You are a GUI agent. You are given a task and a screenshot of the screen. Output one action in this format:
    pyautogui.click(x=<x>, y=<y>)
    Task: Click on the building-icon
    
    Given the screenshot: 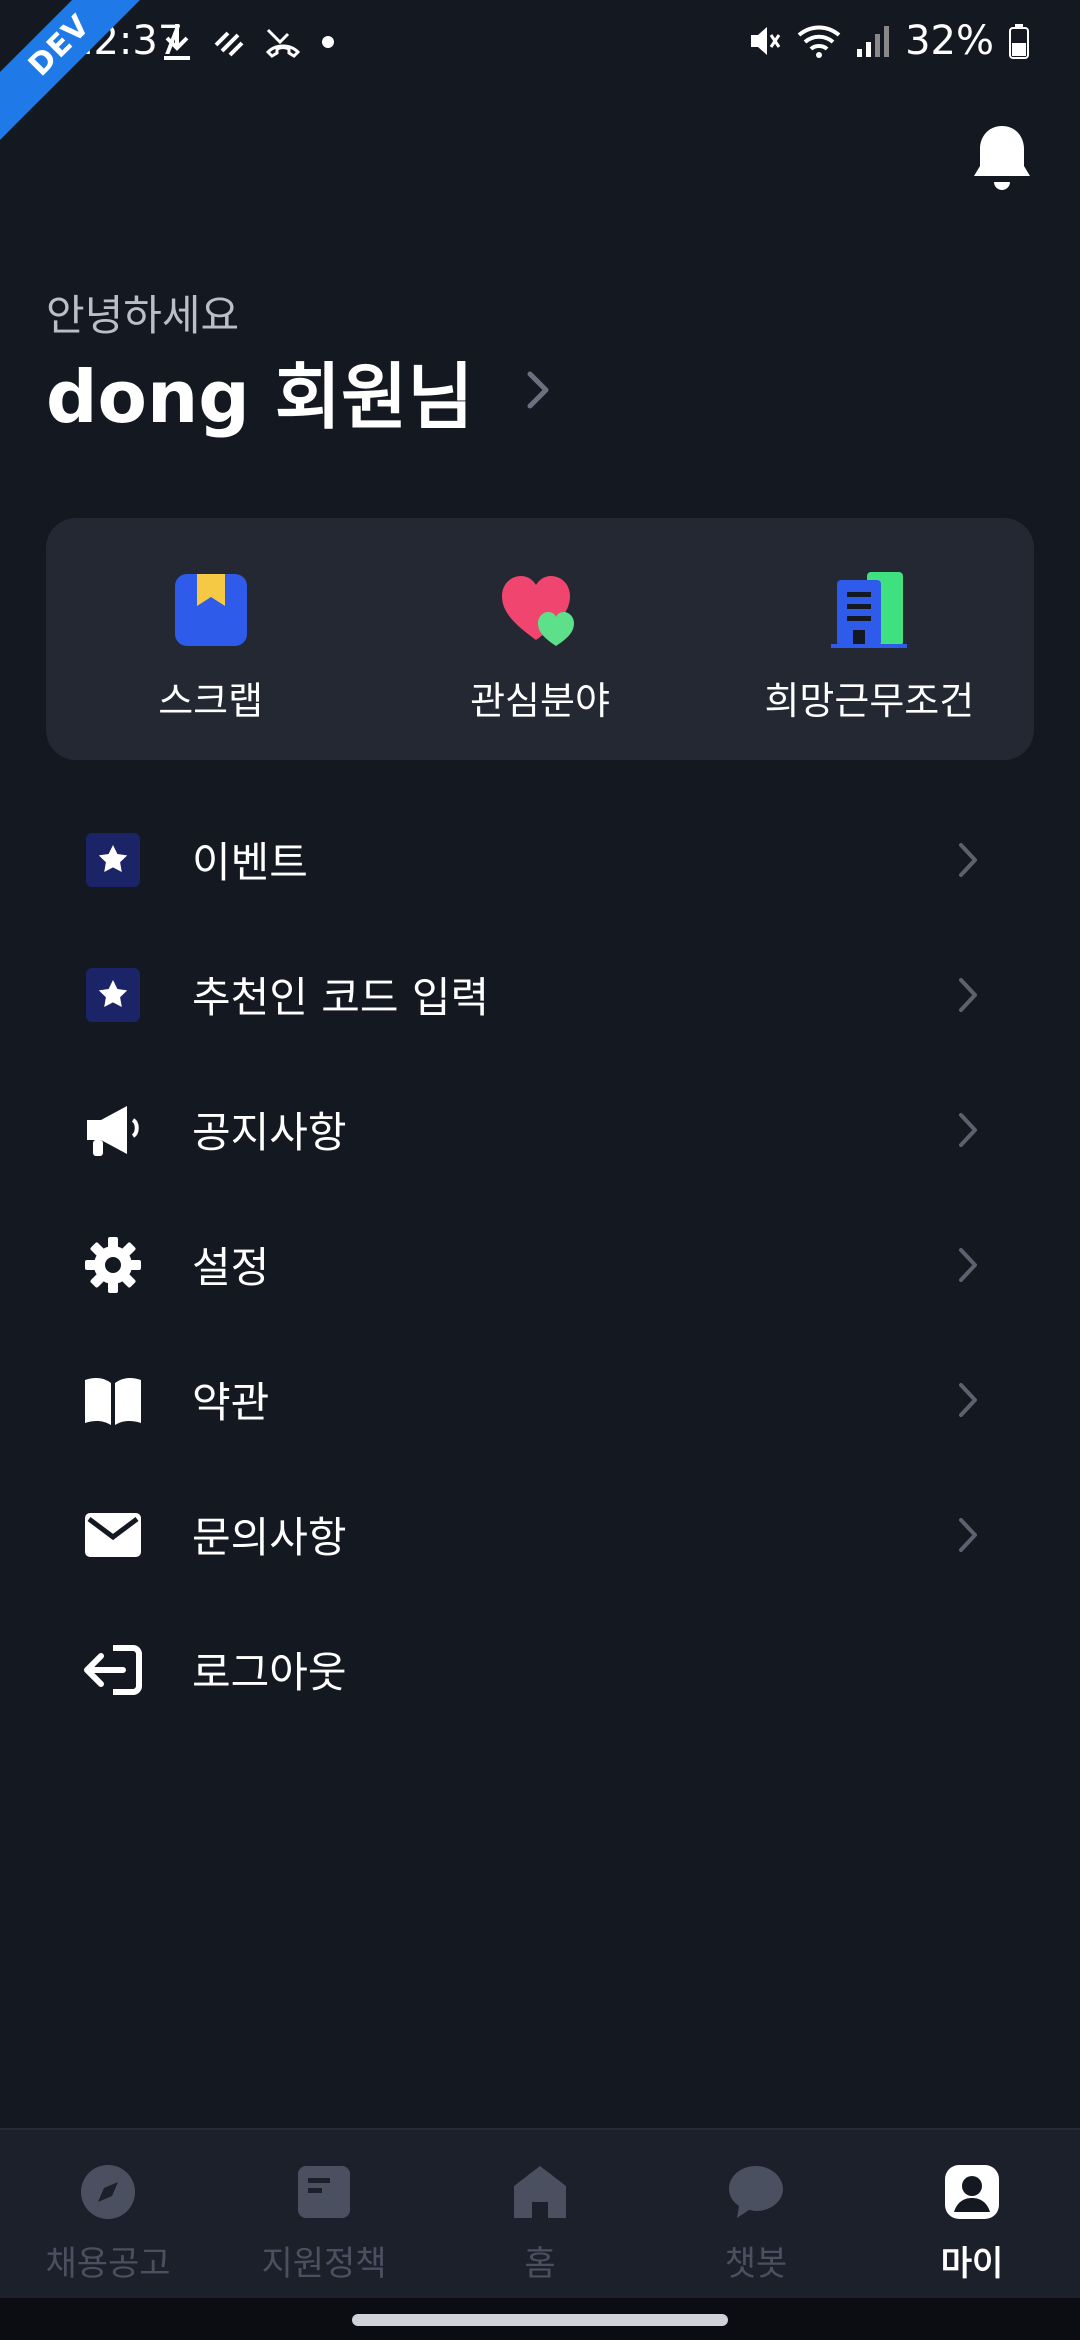 What is the action you would take?
    pyautogui.click(x=869, y=610)
    